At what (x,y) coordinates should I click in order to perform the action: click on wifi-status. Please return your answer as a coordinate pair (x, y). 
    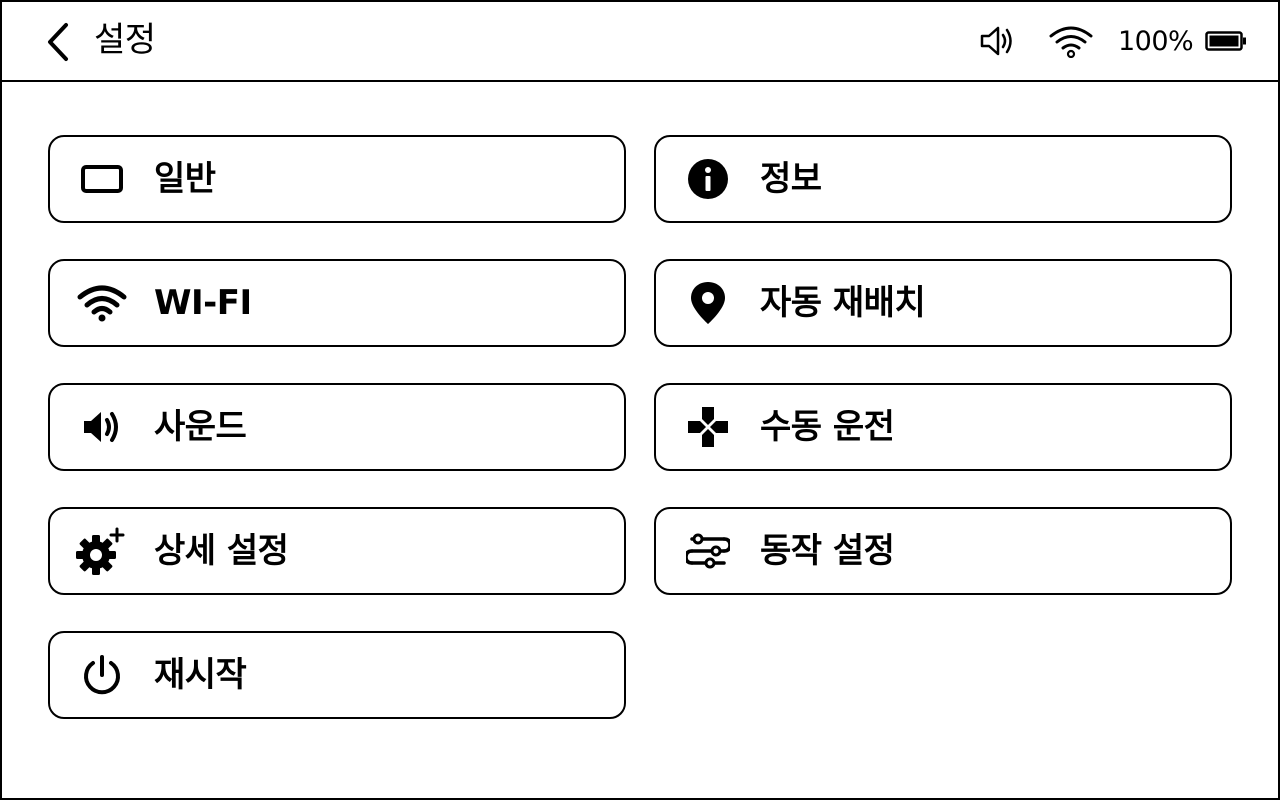
    Looking at the image, I should click on (1071, 41).